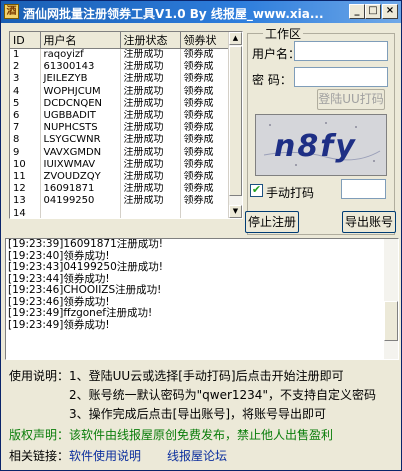 This screenshot has height=471, width=402. Describe the element at coordinates (105, 455) in the screenshot. I see `usage-guide-link: 软件使用说明` at that location.